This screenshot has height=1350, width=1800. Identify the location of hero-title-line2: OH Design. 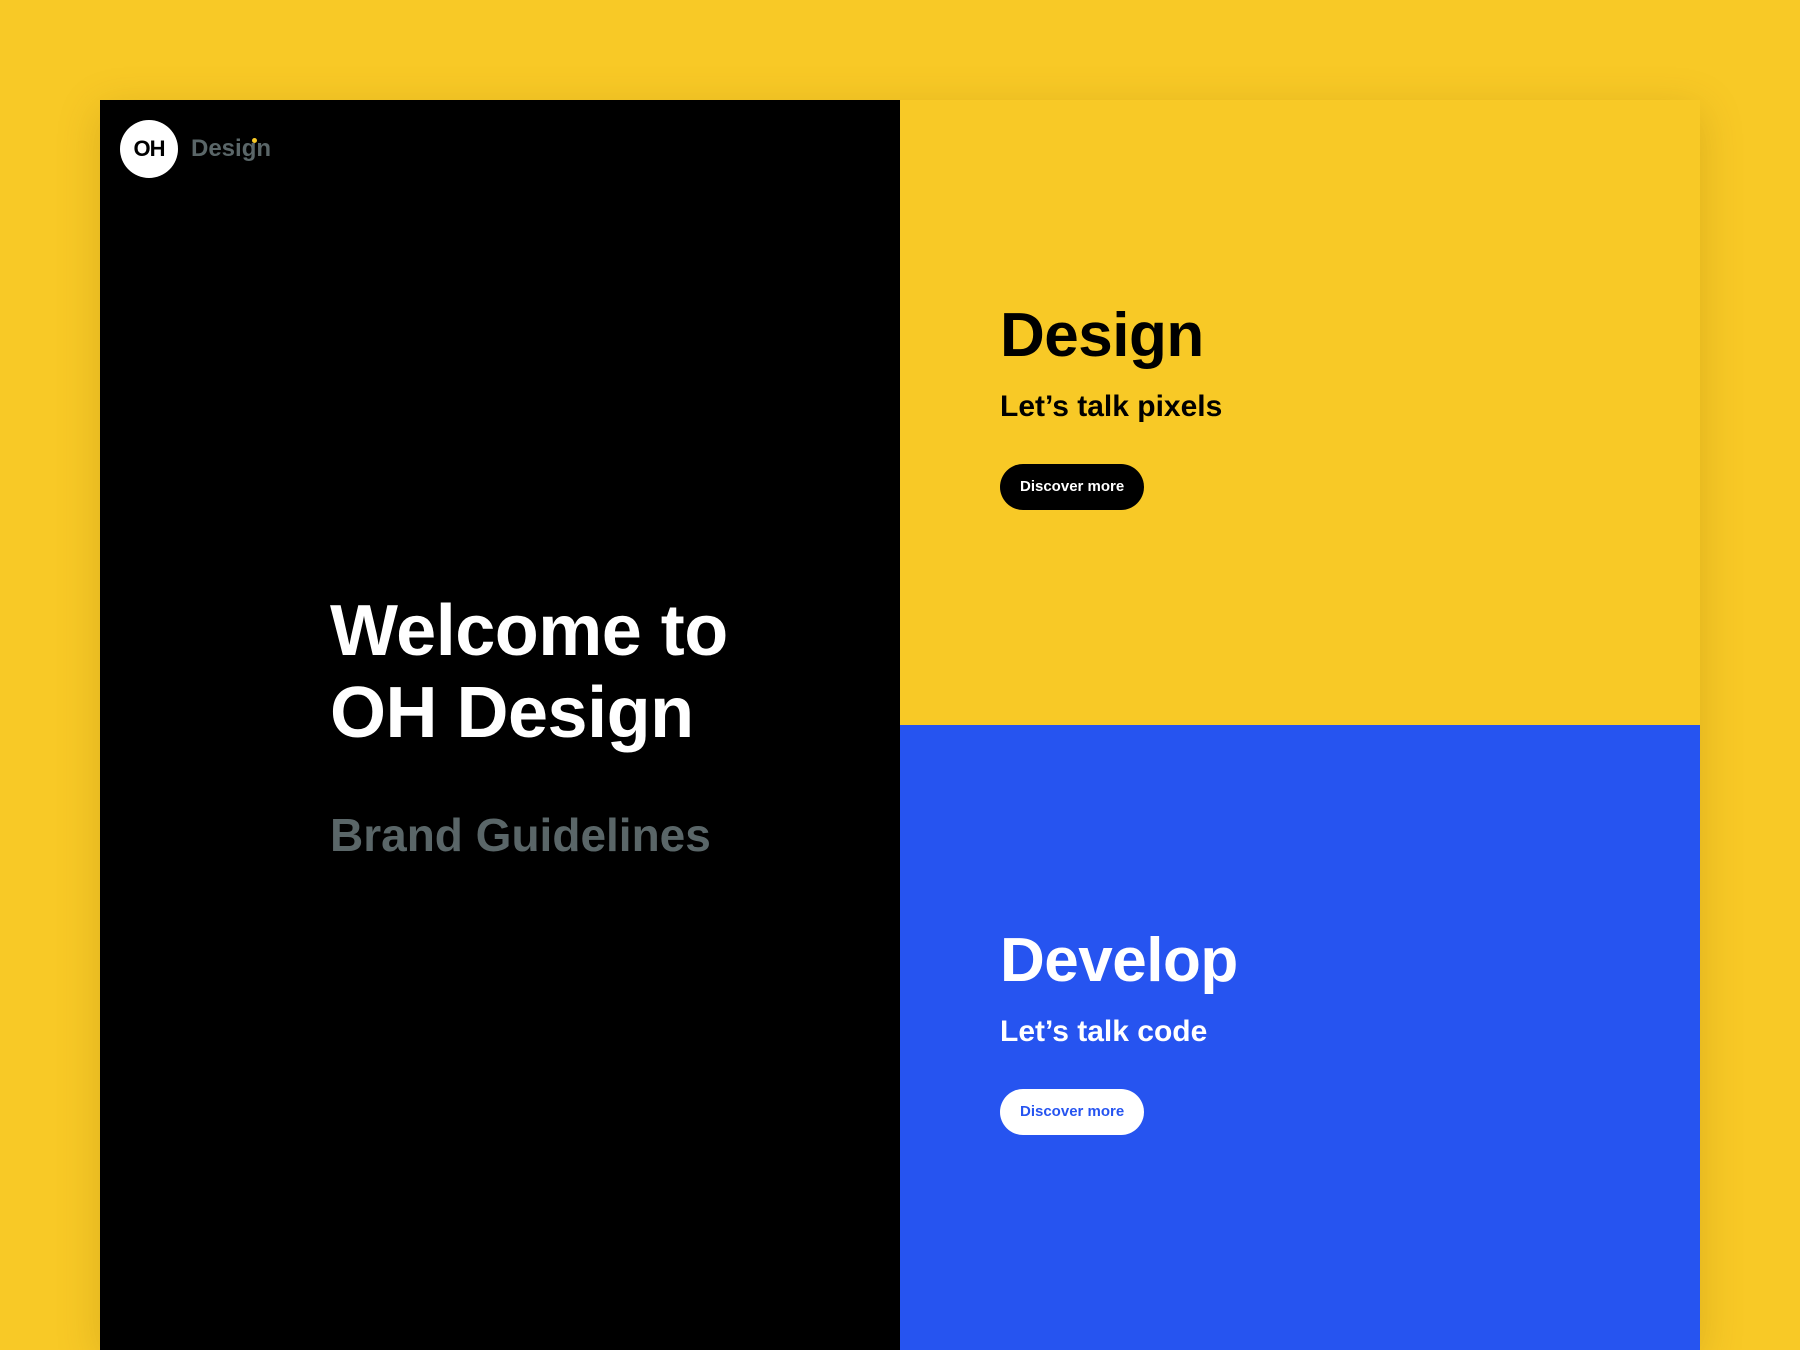
(512, 713).